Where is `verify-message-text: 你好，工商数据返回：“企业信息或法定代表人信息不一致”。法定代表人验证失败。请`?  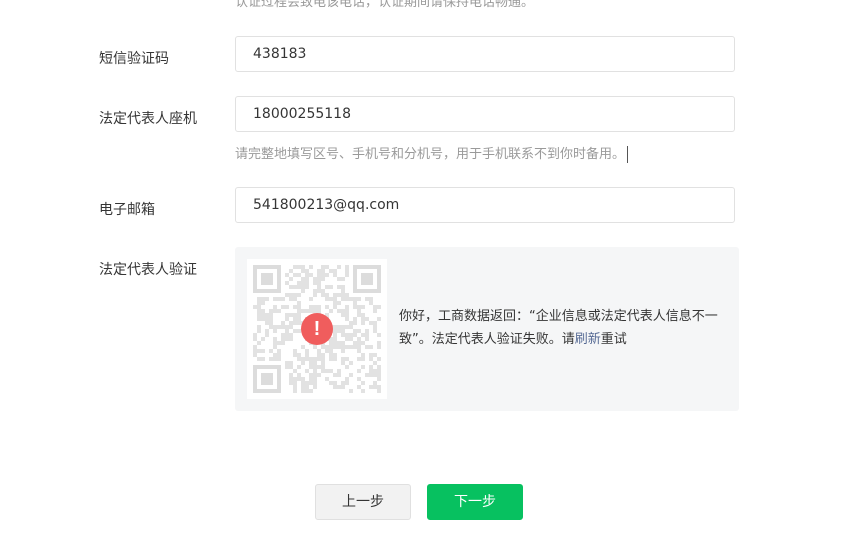
verify-message-text: 你好，工商数据返回：“企业信息或法定代表人信息不一致”。法定代表人验证失败。请 is located at coordinates (558, 328).